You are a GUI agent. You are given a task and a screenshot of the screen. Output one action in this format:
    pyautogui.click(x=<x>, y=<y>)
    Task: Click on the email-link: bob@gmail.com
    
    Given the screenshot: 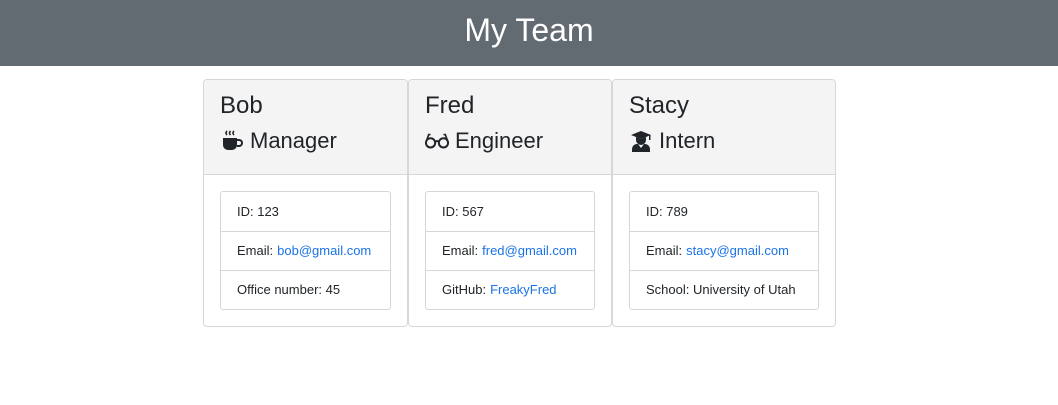 What is the action you would take?
    pyautogui.click(x=324, y=251)
    